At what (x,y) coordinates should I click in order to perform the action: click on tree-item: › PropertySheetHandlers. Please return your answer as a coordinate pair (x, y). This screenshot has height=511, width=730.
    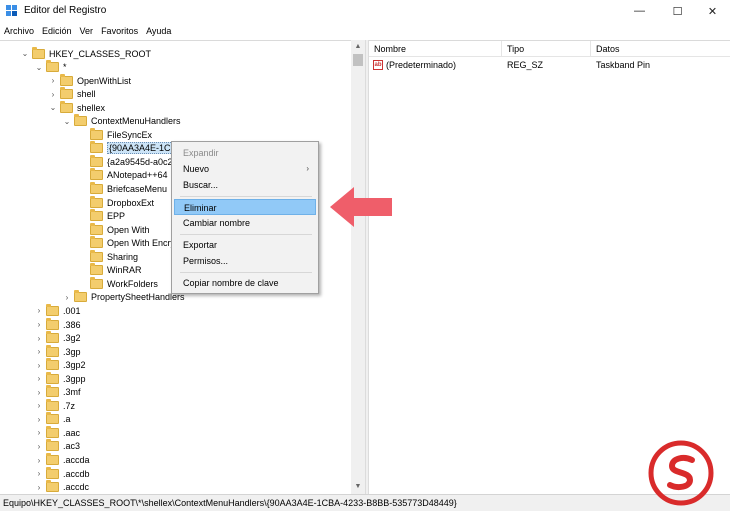
    Looking at the image, I should click on (123, 297).